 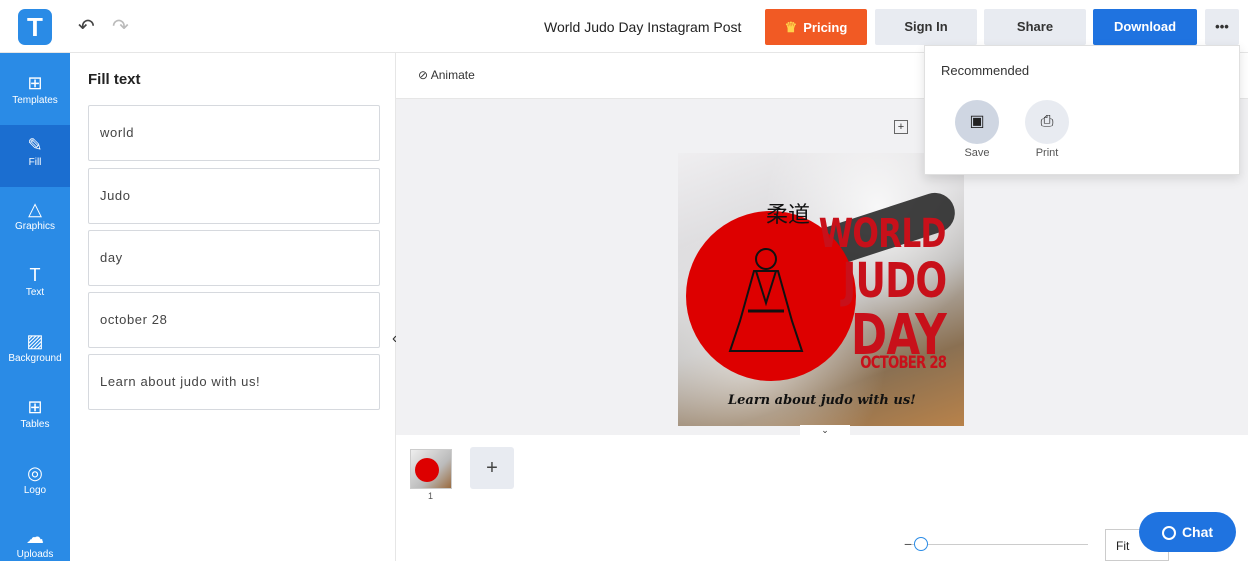 I want to click on save-button: ▣, so click(x=977, y=122).